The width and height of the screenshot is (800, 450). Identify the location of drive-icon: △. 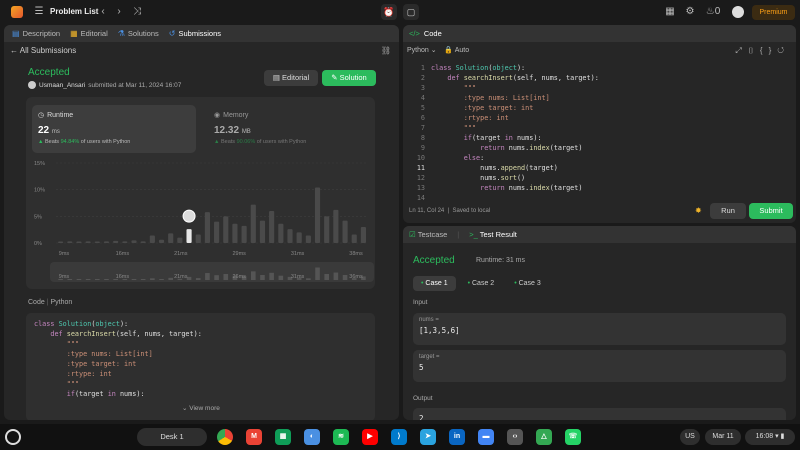
(544, 437).